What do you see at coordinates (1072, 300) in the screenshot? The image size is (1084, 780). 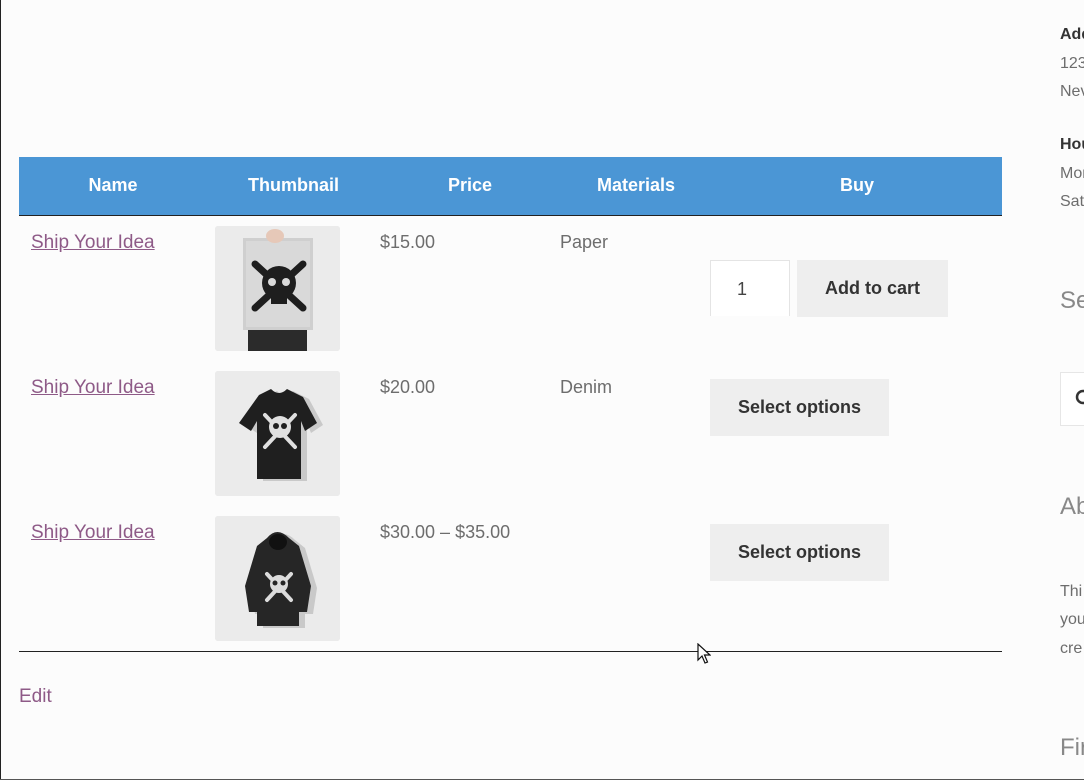 I see `search-widget-heading: Se` at bounding box center [1072, 300].